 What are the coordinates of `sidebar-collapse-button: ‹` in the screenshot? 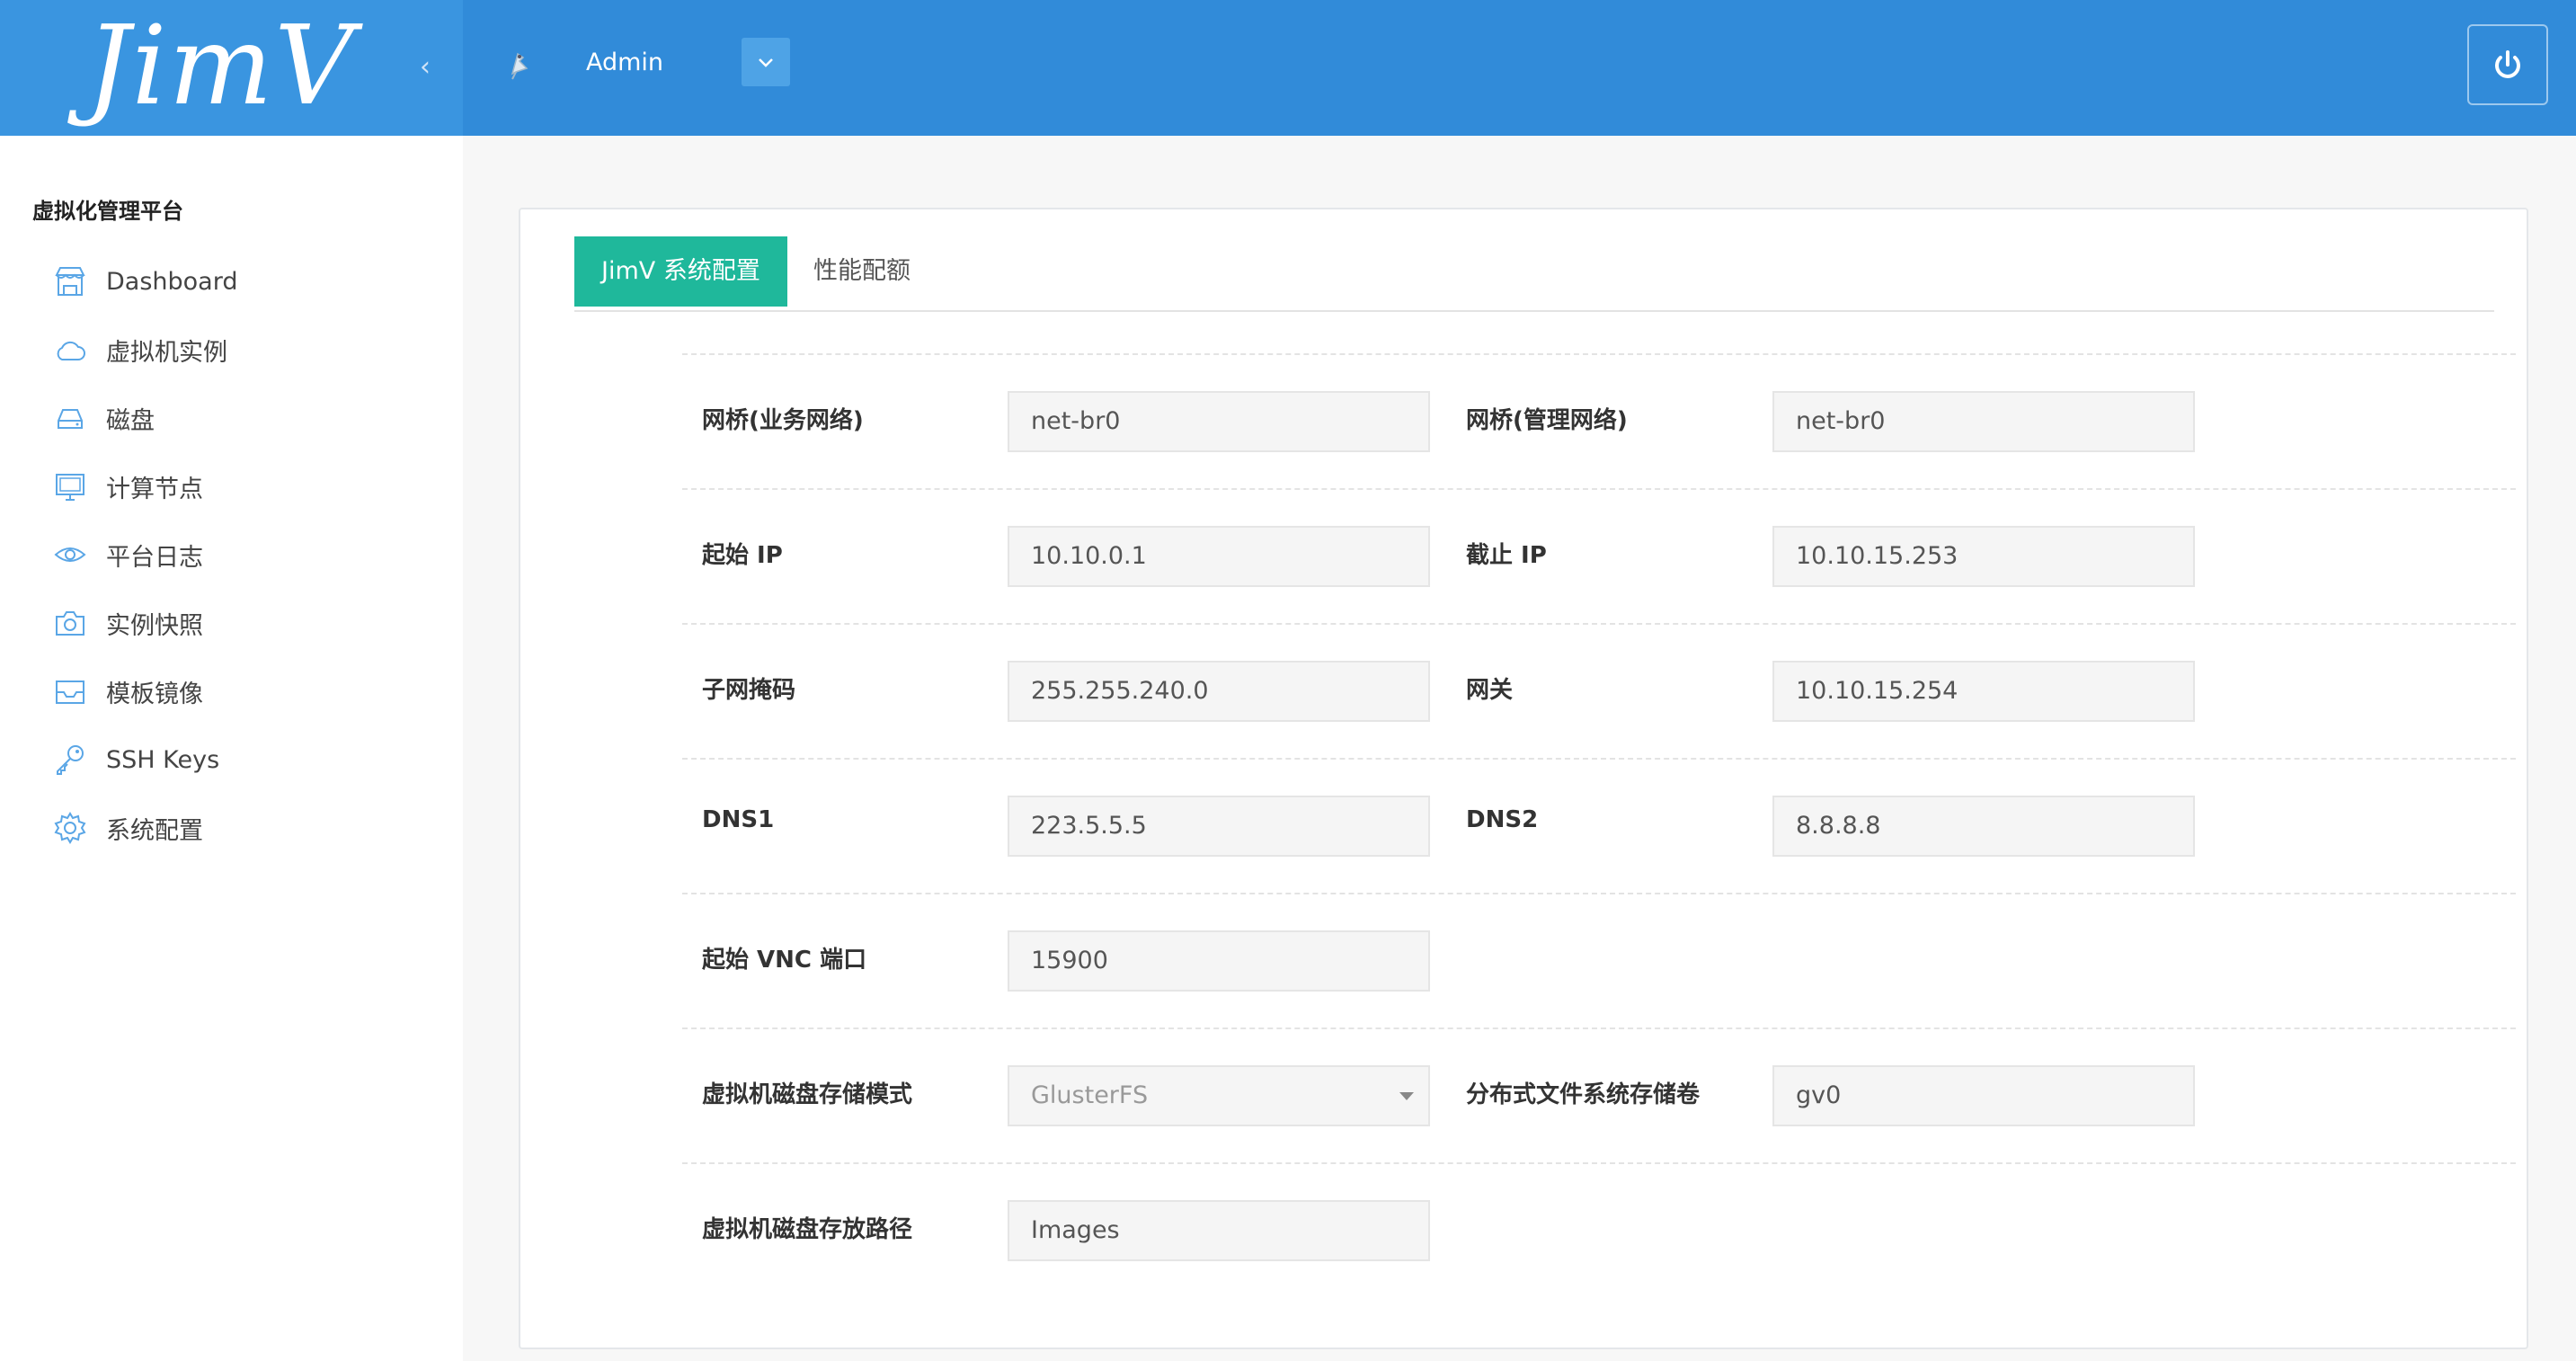 It's located at (425, 67).